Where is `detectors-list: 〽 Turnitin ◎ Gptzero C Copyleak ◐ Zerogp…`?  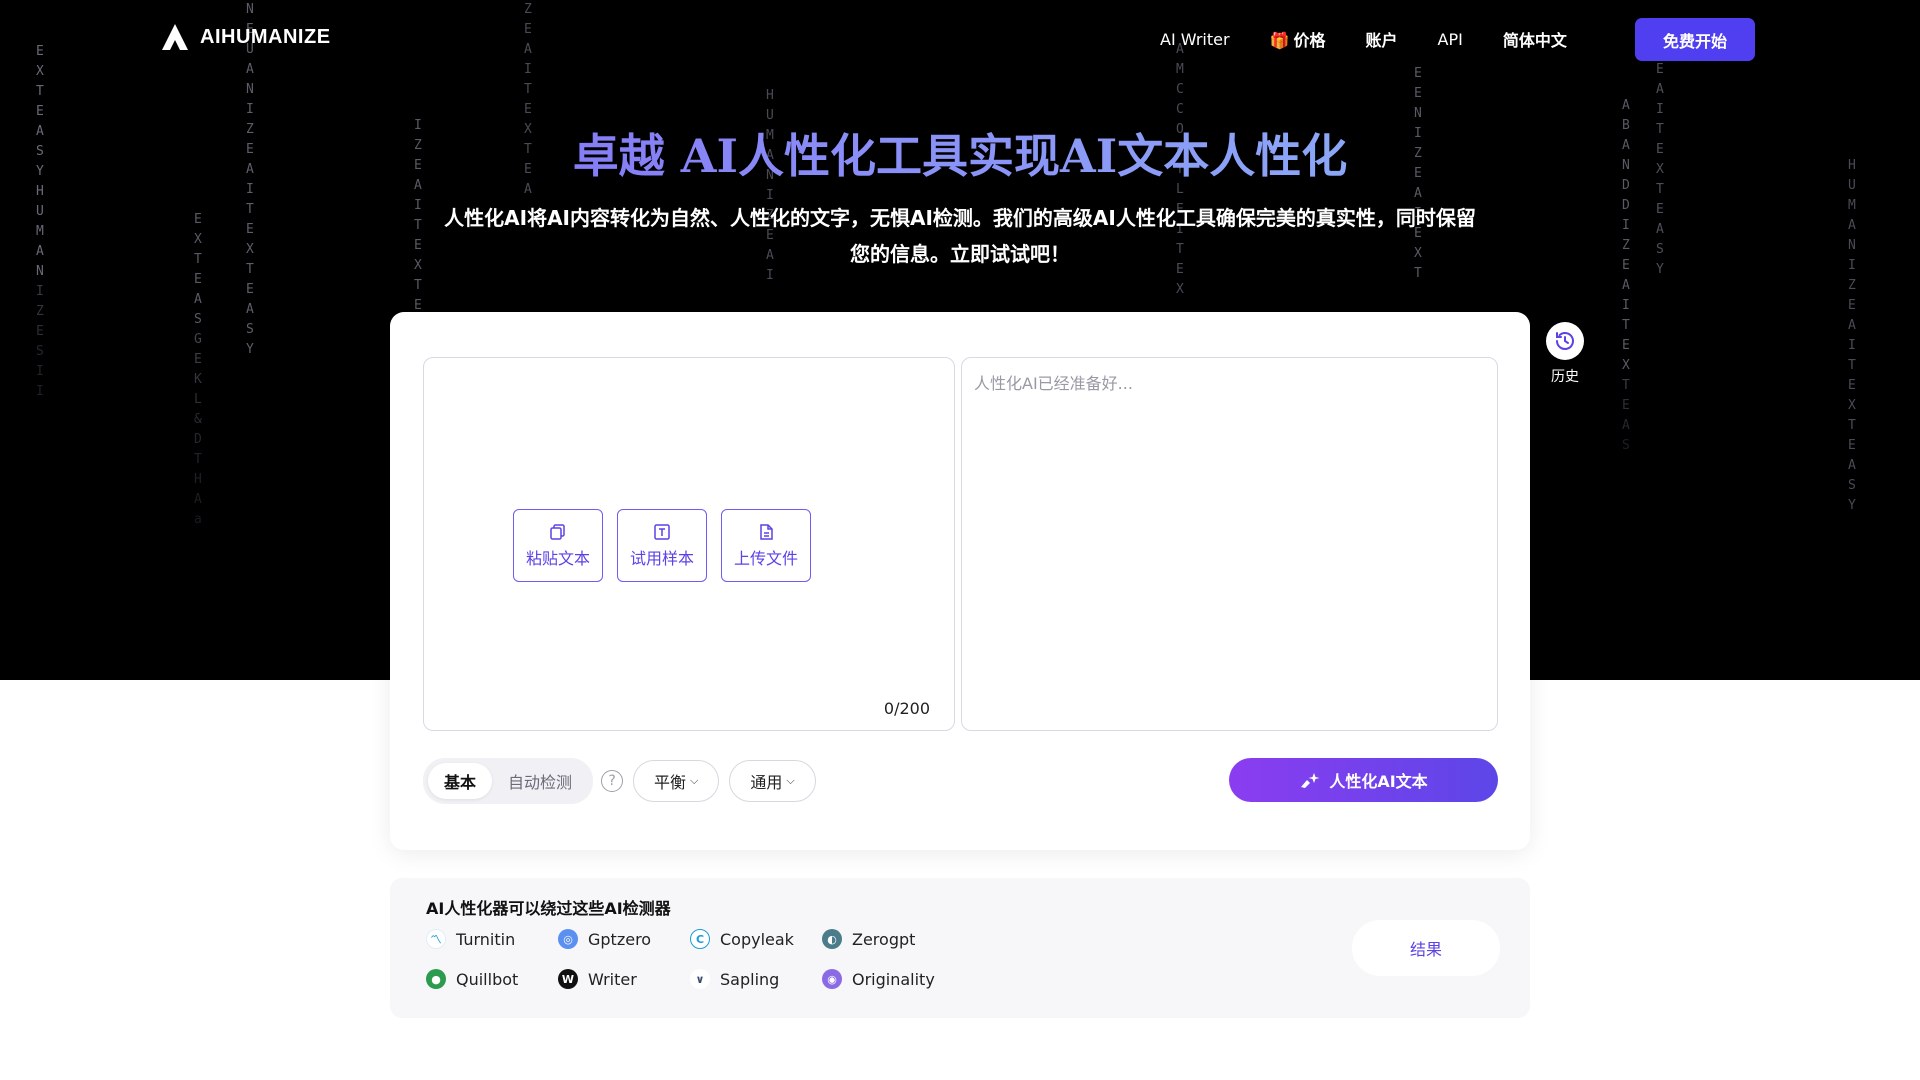
detectors-list: 〽 Turnitin ◎ Gptzero C Copyleak ◐ Zerogp… is located at coordinates (690, 959).